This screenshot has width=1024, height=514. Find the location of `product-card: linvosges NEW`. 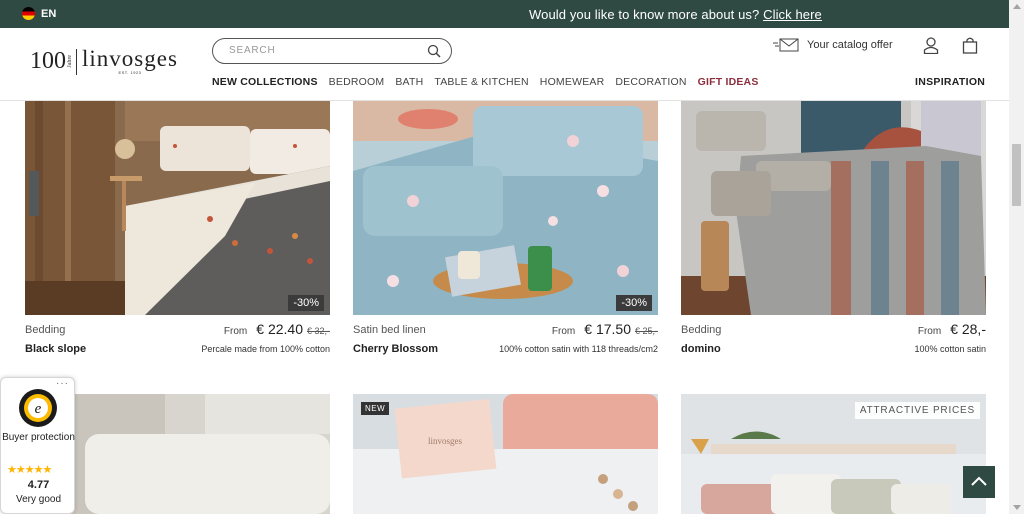

product-card: linvosges NEW is located at coordinates (505, 454).